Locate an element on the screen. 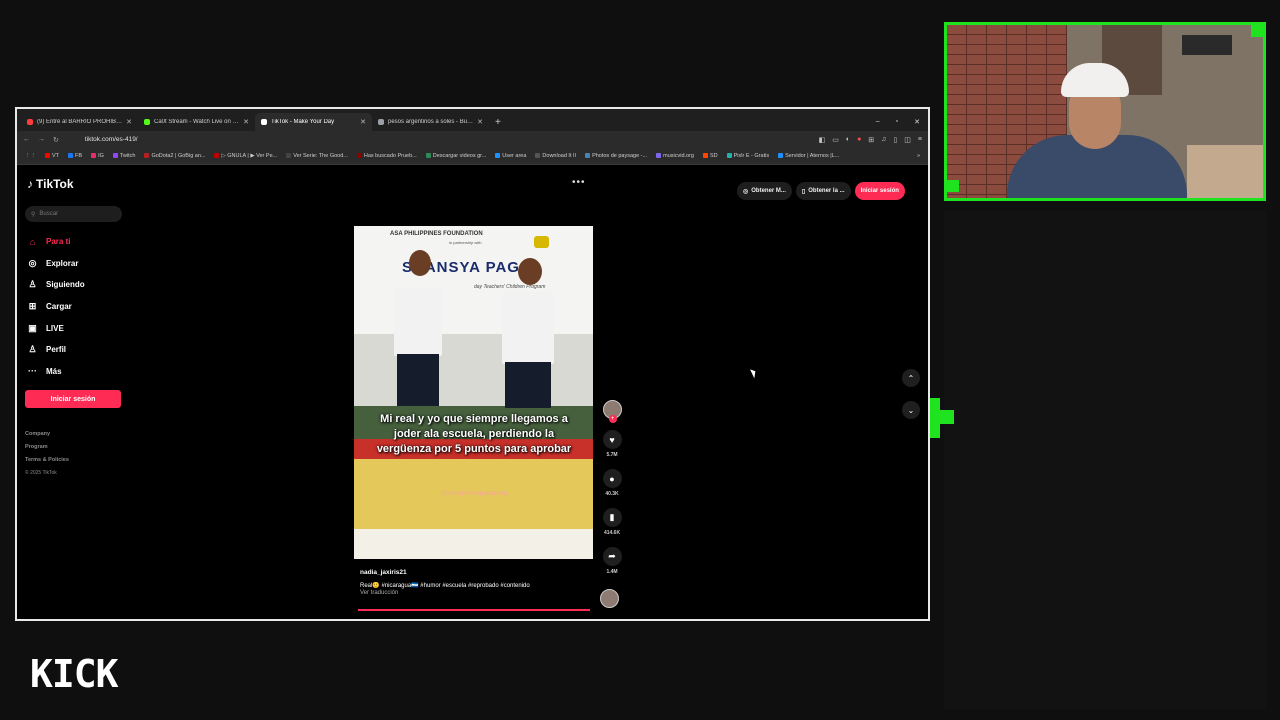 This screenshot has height=720, width=1280. video-person-left is located at coordinates (418, 322).